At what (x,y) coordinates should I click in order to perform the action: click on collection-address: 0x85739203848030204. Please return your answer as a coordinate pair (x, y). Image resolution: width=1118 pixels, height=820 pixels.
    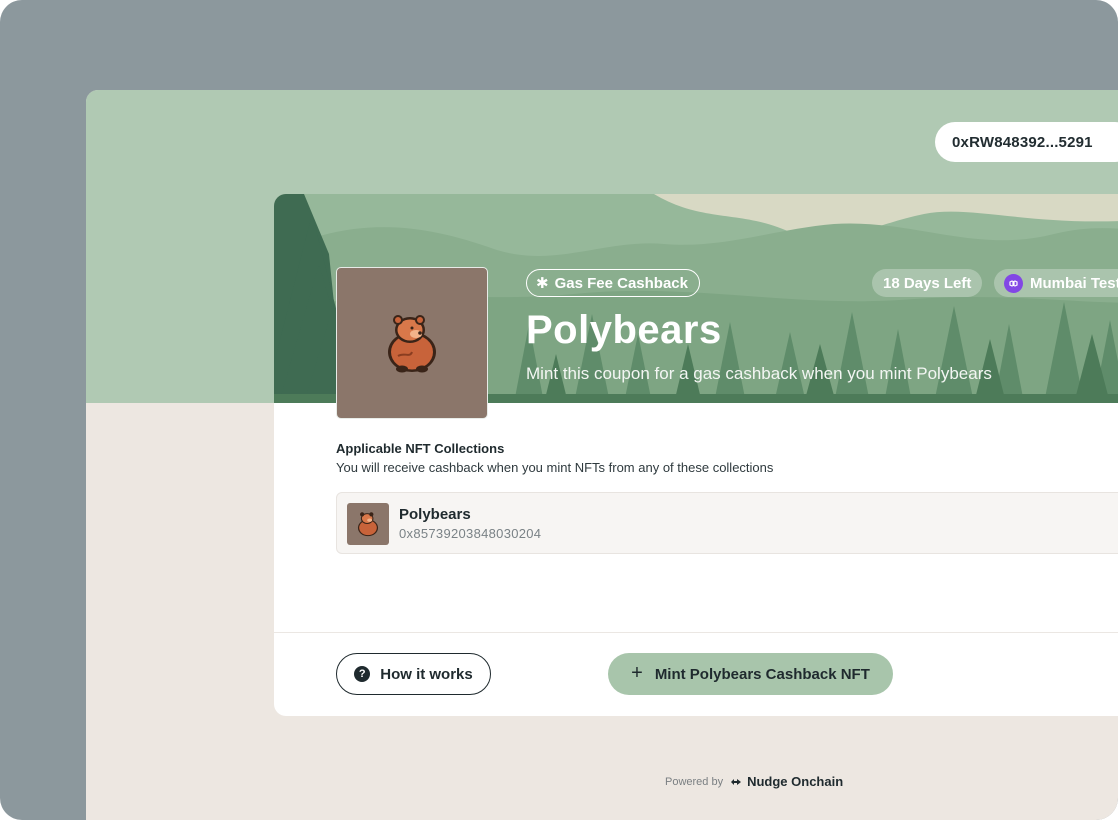
    Looking at the image, I should click on (470, 533).